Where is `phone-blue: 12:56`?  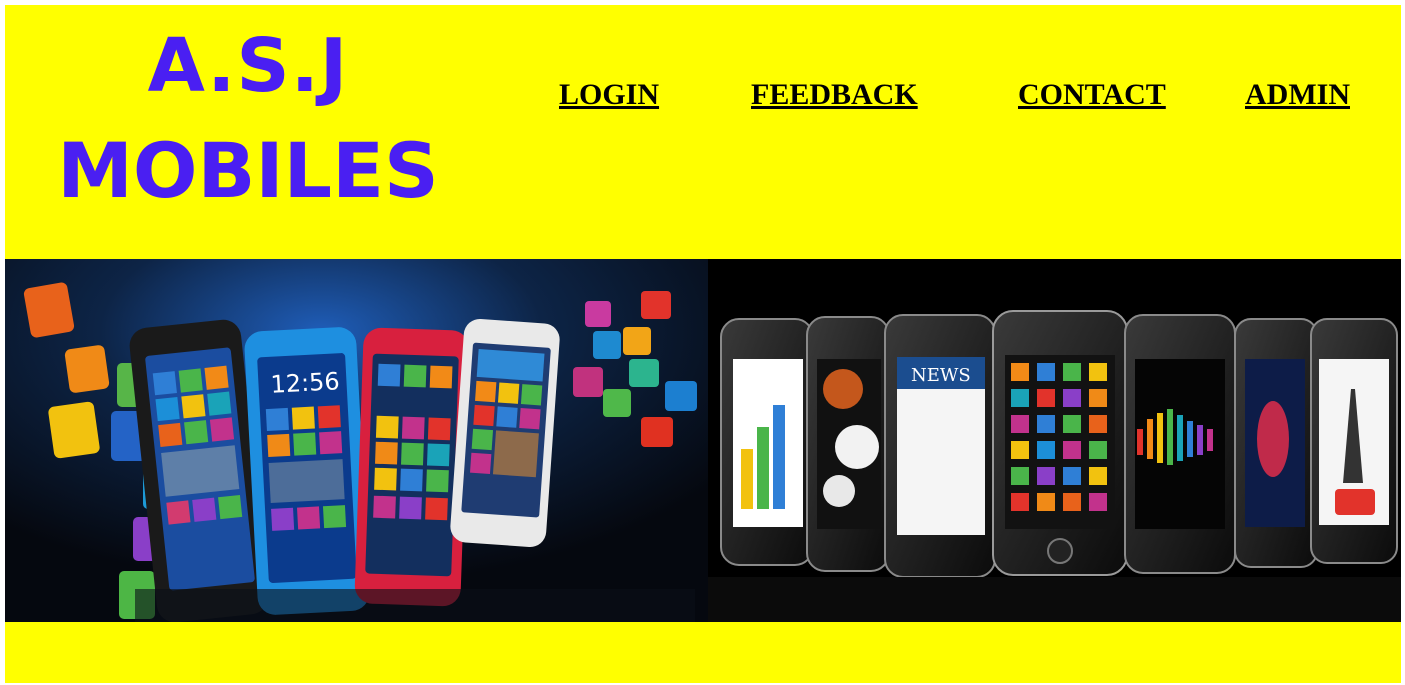
phone-blue: 12:56 is located at coordinates (307, 471).